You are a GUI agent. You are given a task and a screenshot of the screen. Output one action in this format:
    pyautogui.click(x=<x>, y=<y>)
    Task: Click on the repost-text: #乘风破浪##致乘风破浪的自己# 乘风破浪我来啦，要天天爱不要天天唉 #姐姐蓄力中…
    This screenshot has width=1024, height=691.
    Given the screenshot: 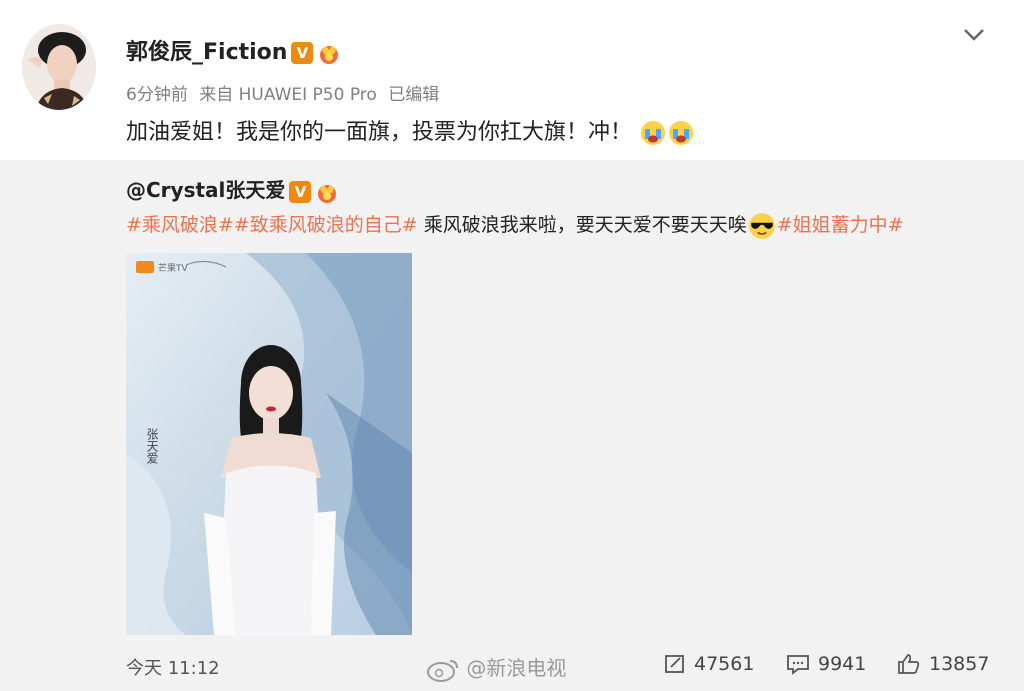 What is the action you would take?
    pyautogui.click(x=515, y=225)
    